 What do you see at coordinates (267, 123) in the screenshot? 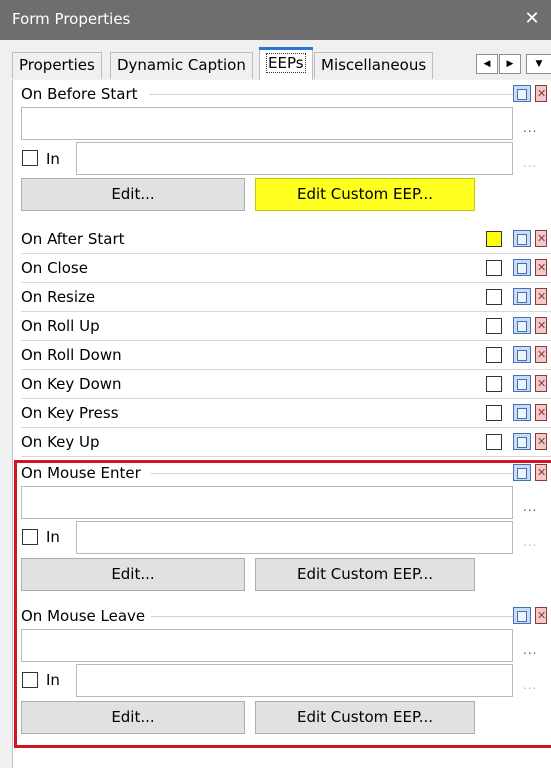
I see `before-start-code-input` at bounding box center [267, 123].